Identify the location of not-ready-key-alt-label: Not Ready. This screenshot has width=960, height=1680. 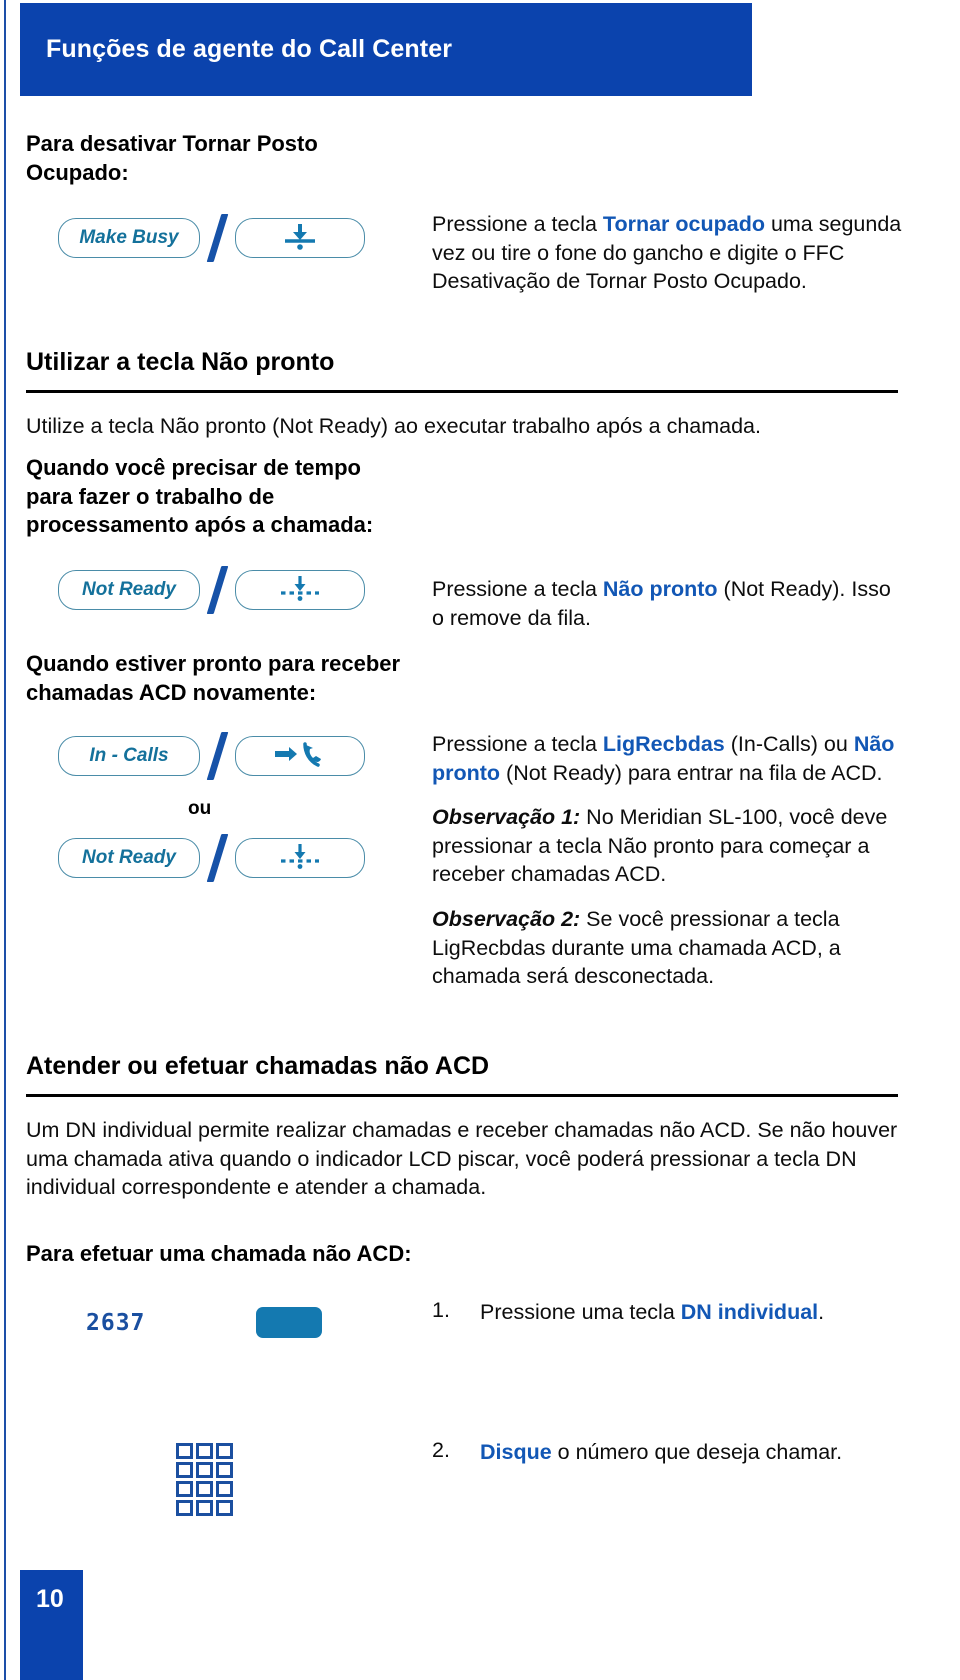
(129, 857).